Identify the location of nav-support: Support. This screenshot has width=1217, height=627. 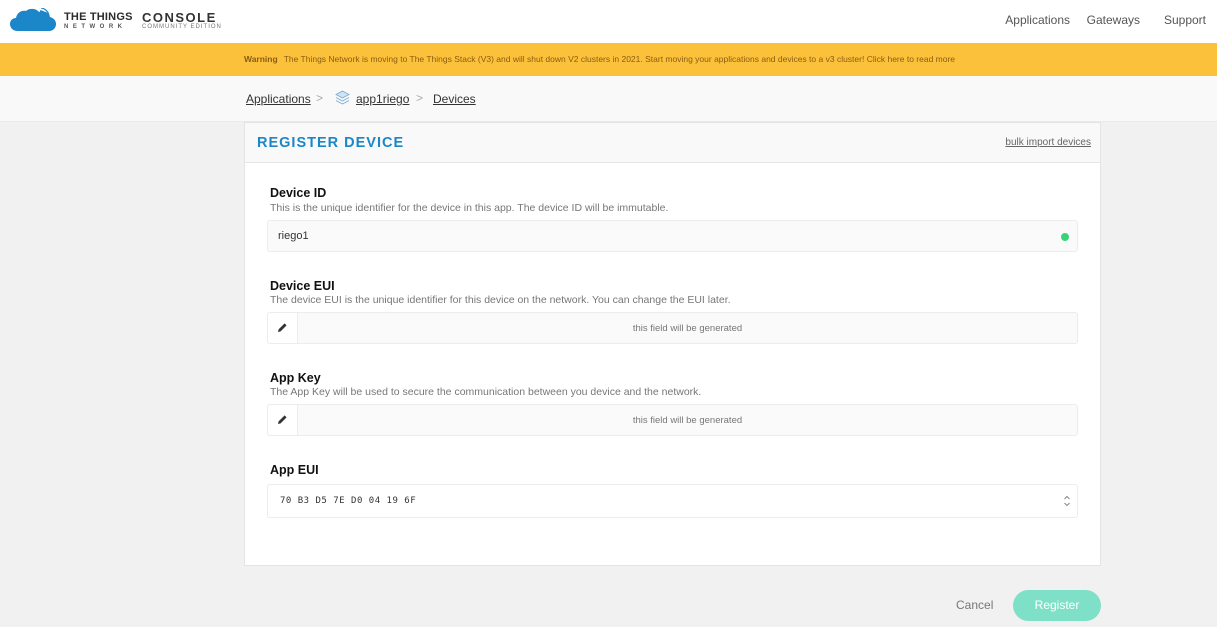
(1185, 20).